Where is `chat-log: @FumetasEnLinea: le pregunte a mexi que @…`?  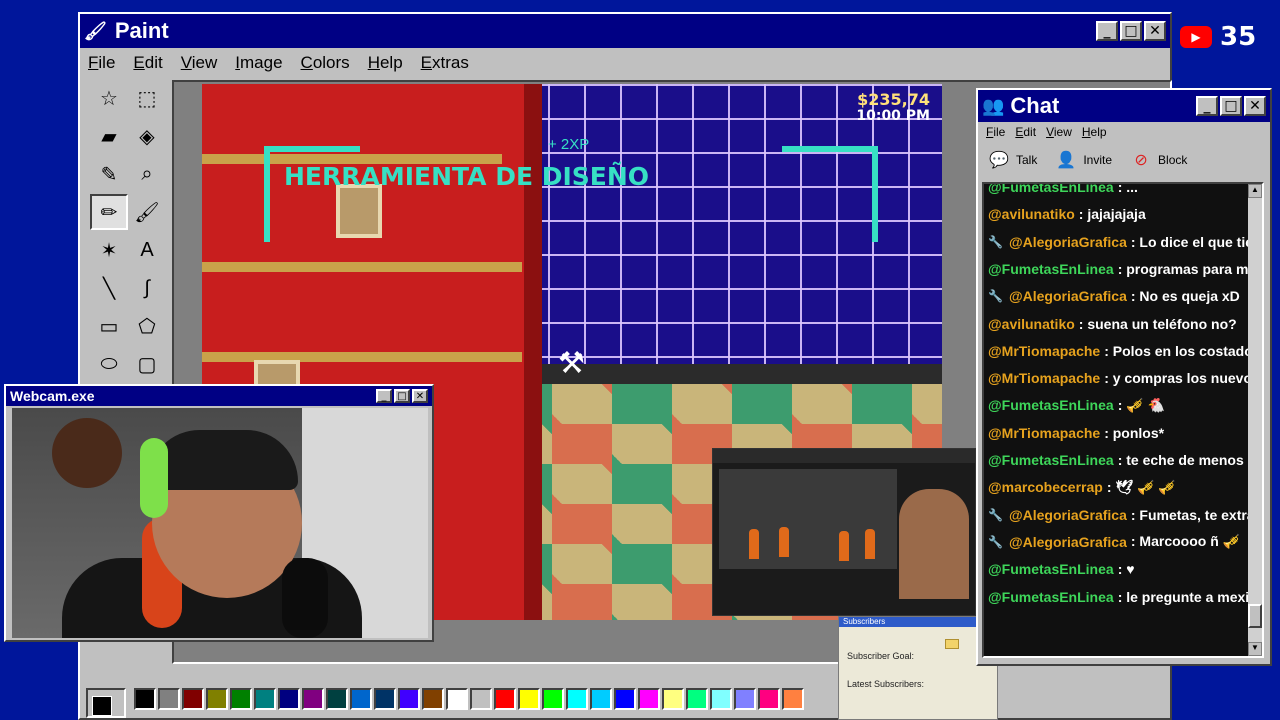 chat-log: @FumetasEnLinea: le pregunte a mexi que @… is located at coordinates (1123, 420).